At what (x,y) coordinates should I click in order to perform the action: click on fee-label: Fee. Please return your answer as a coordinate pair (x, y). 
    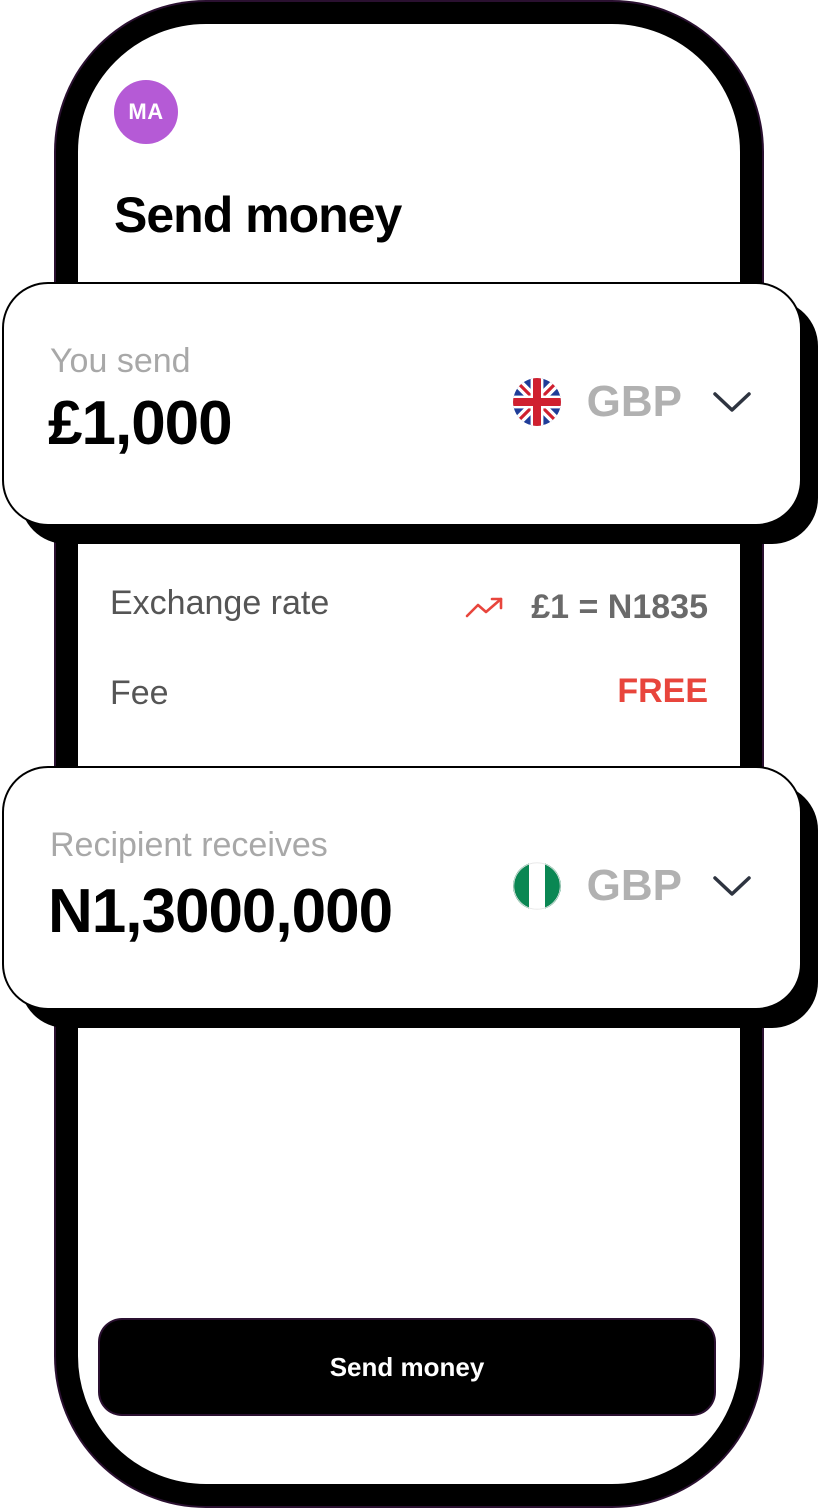
    Looking at the image, I should click on (139, 693).